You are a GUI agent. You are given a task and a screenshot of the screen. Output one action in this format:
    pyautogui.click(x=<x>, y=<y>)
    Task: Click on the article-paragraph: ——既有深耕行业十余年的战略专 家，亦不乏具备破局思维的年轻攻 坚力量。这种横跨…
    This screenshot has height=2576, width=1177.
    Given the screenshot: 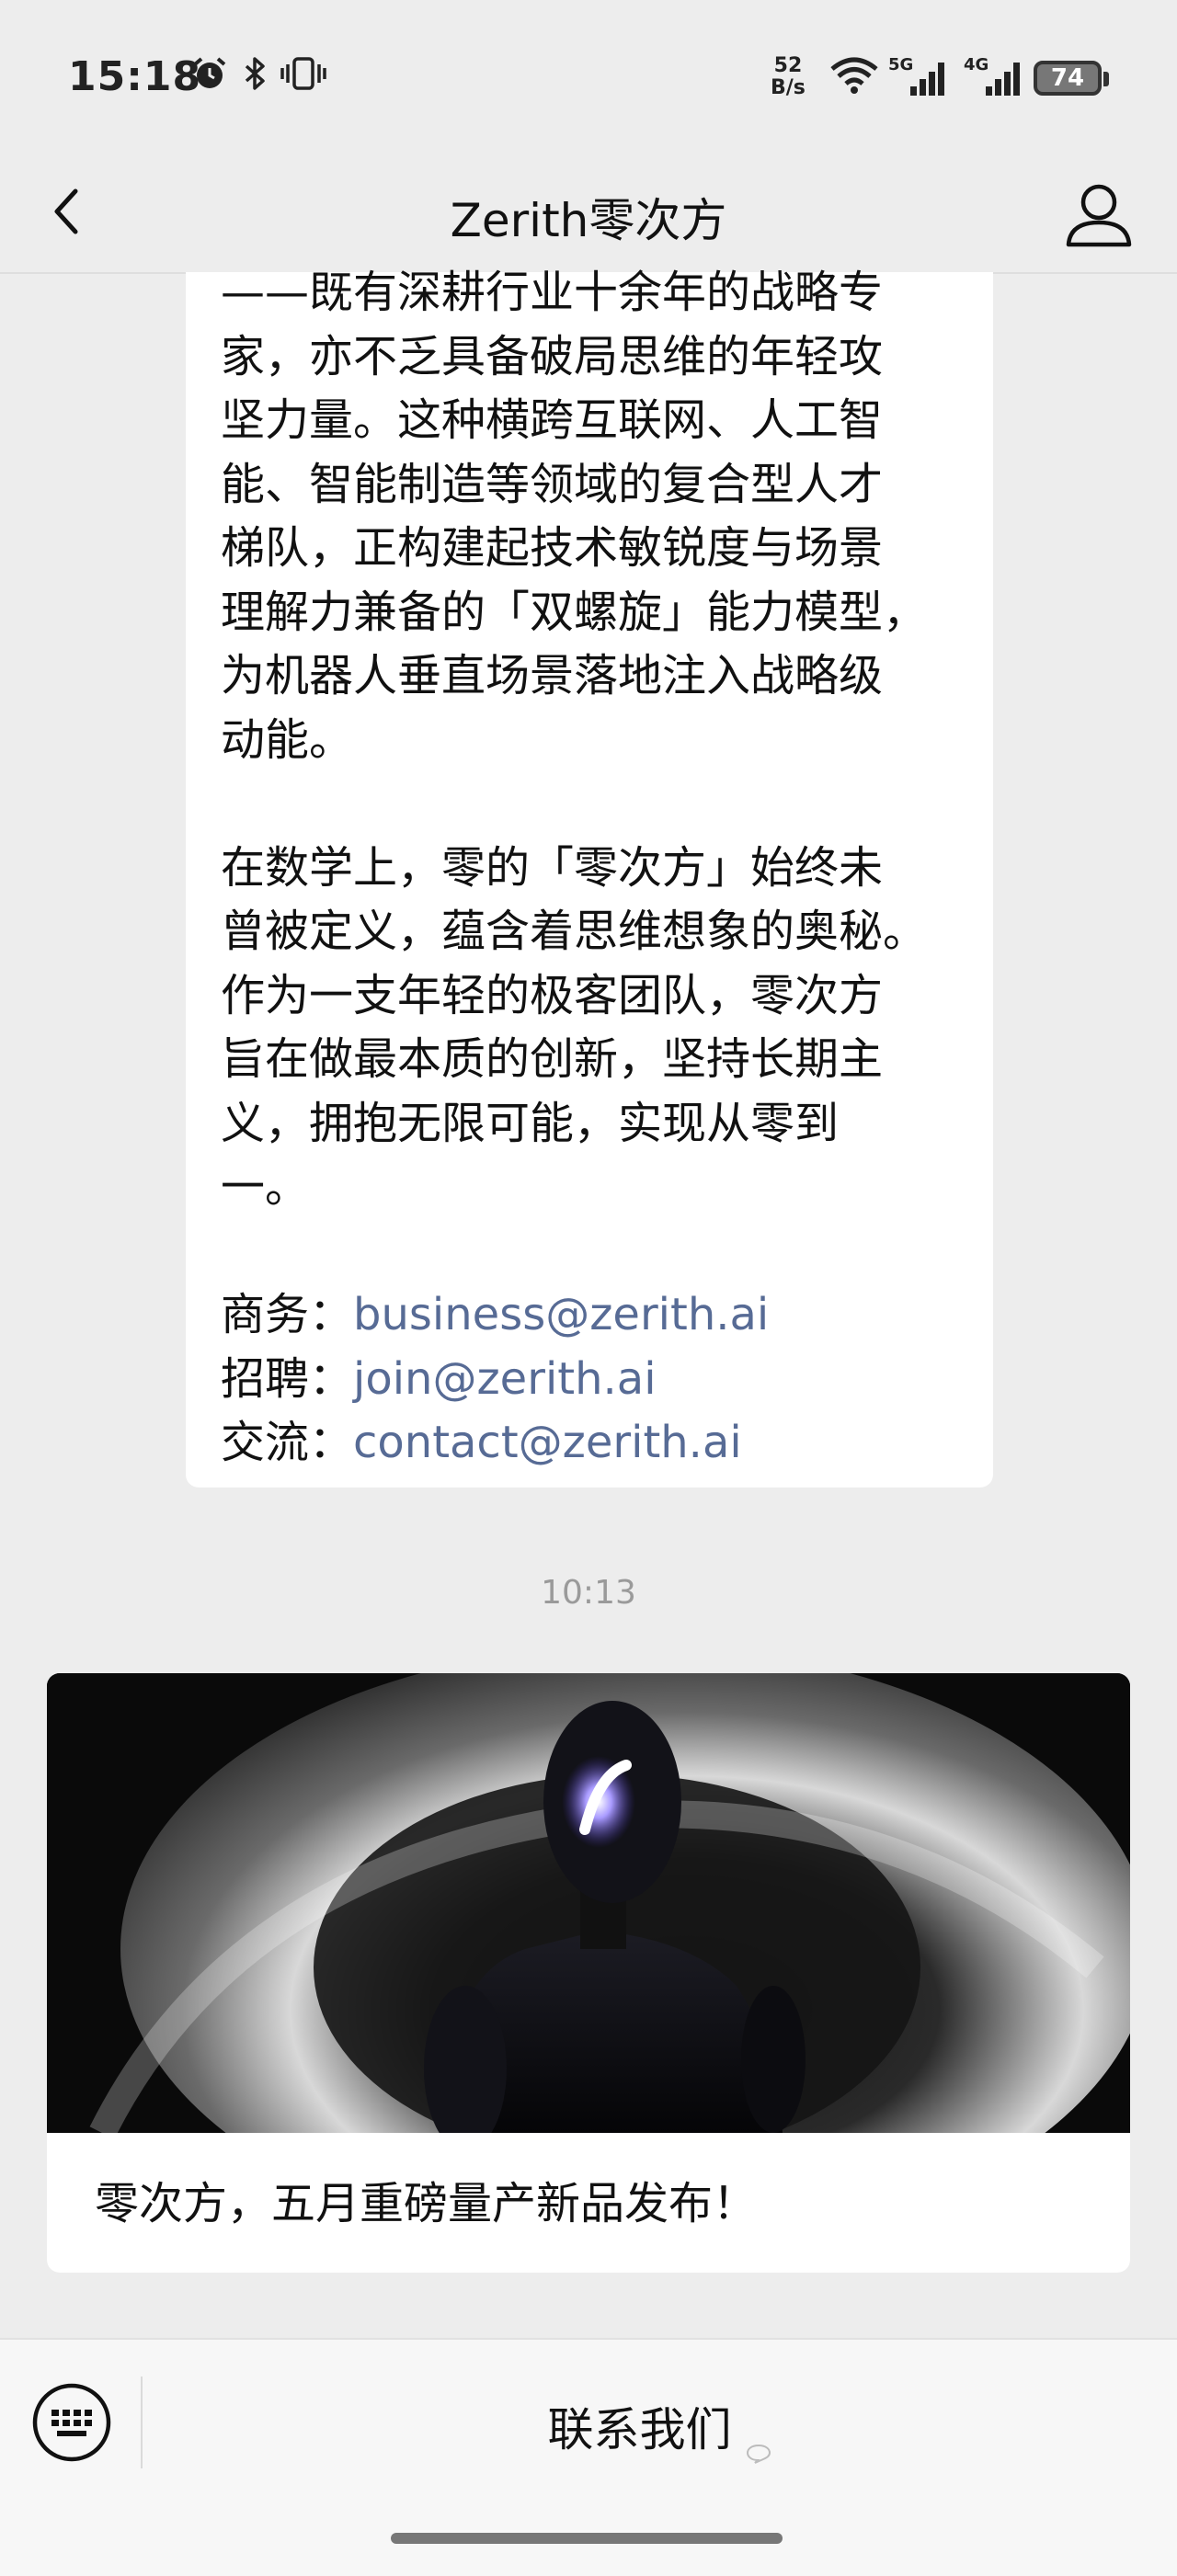 What is the action you would take?
    pyautogui.click(x=598, y=516)
    